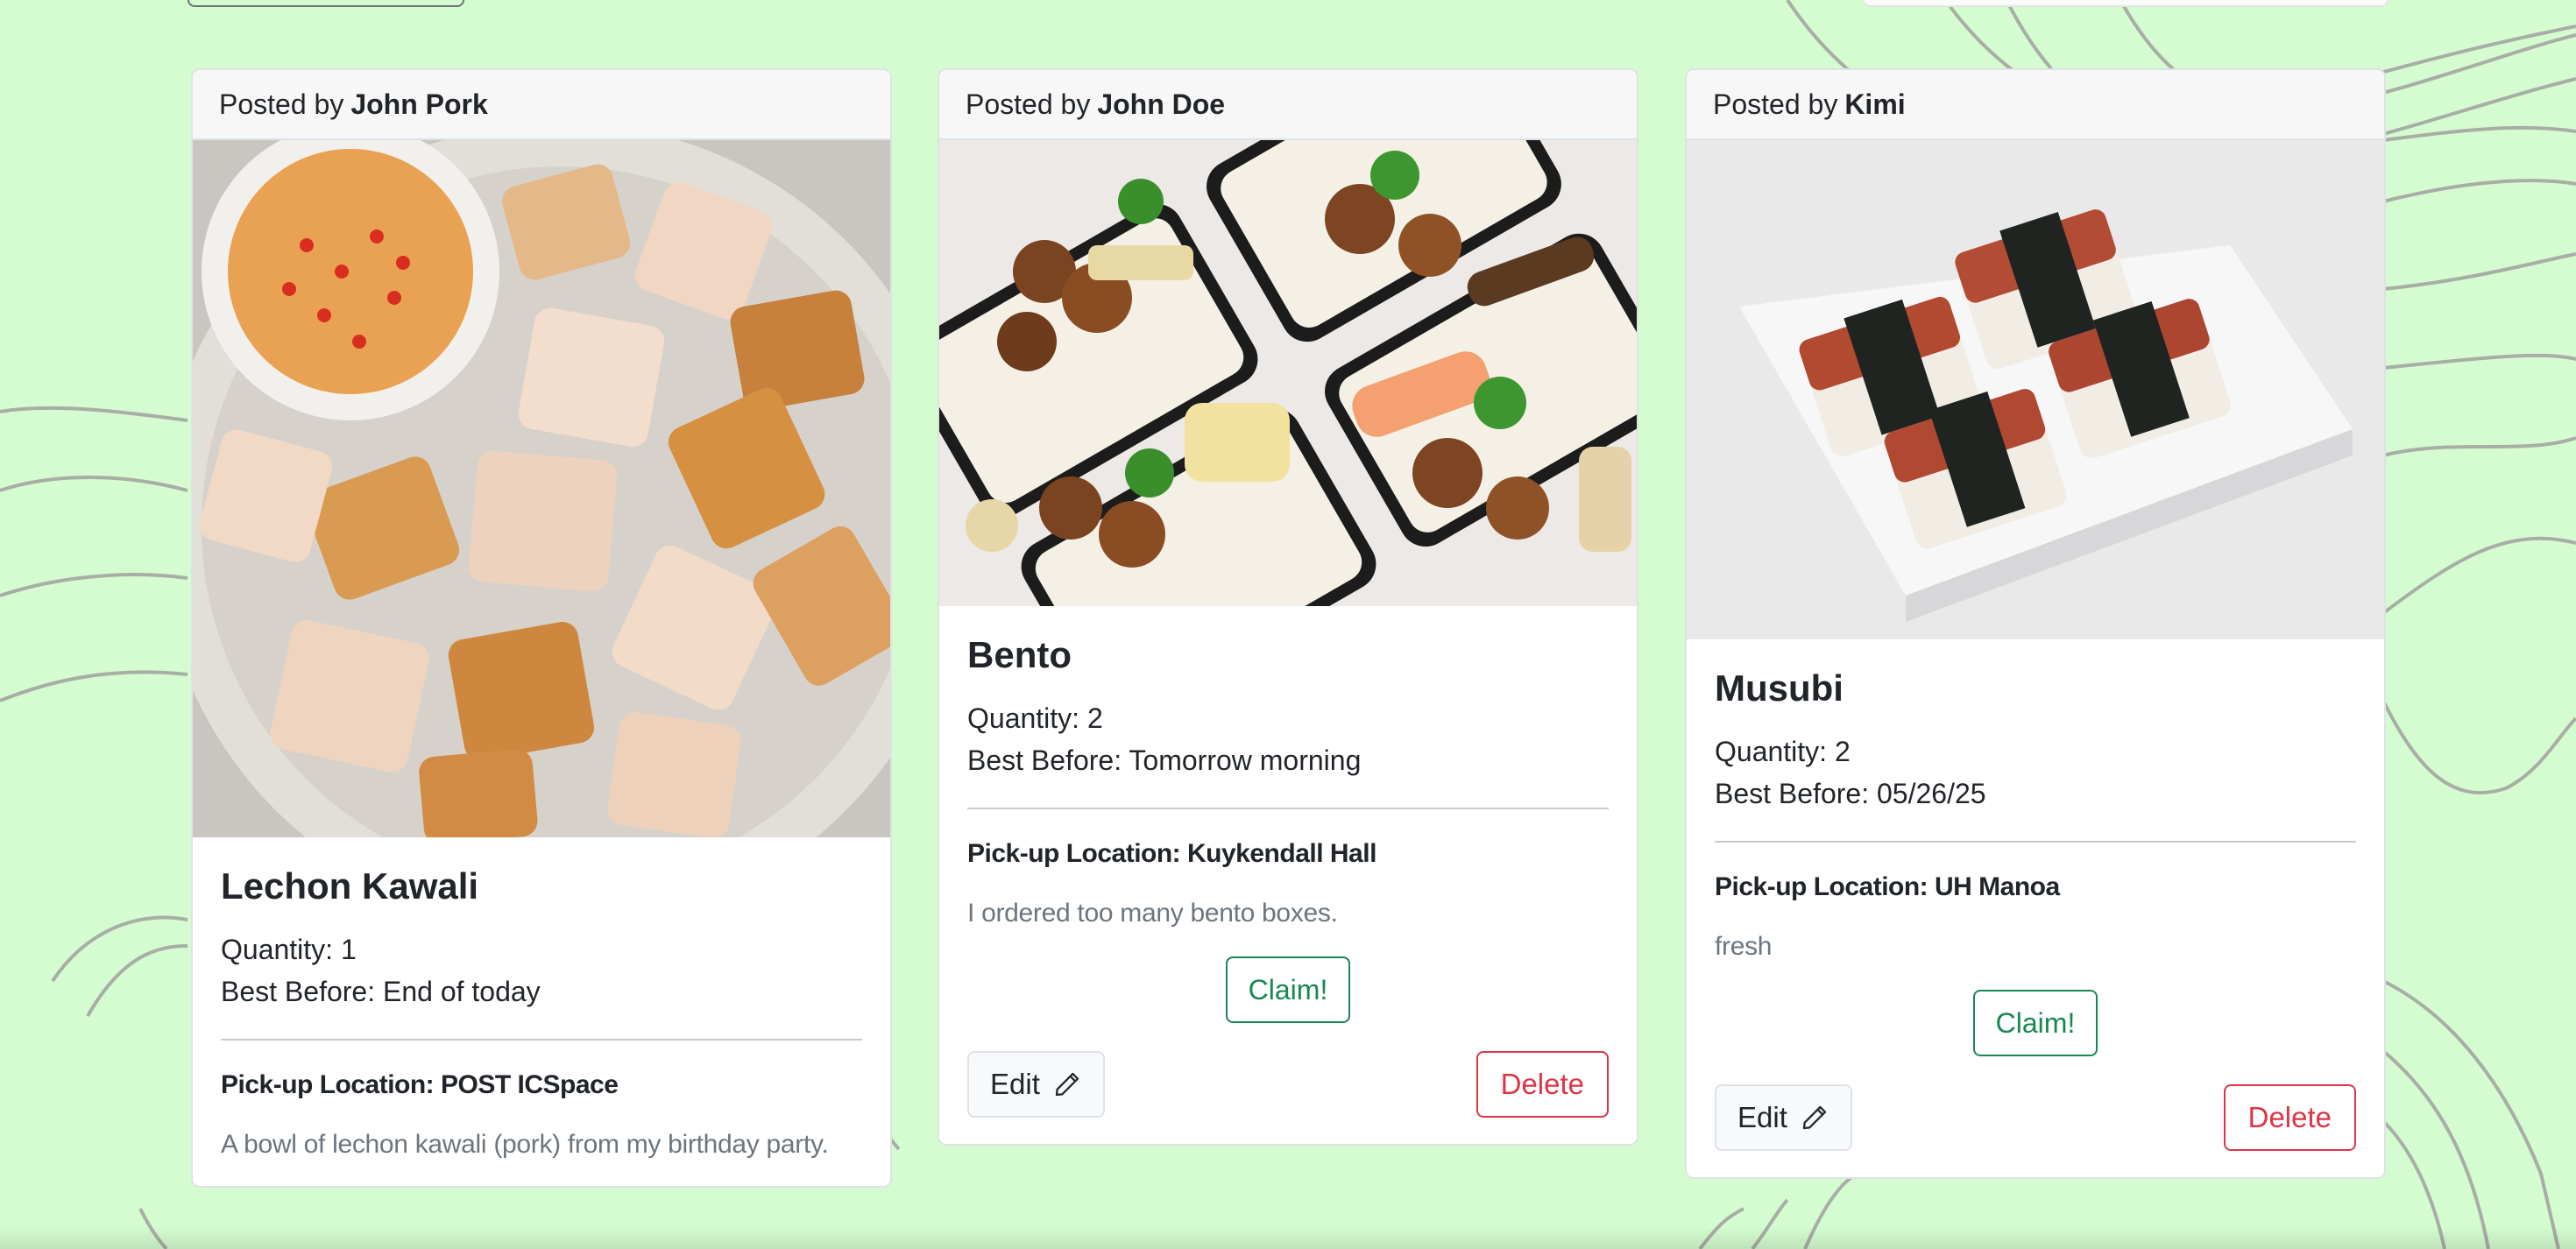 This screenshot has height=1249, width=2576. I want to click on best-before-text: Best Before: 05/26/25, so click(1850, 793).